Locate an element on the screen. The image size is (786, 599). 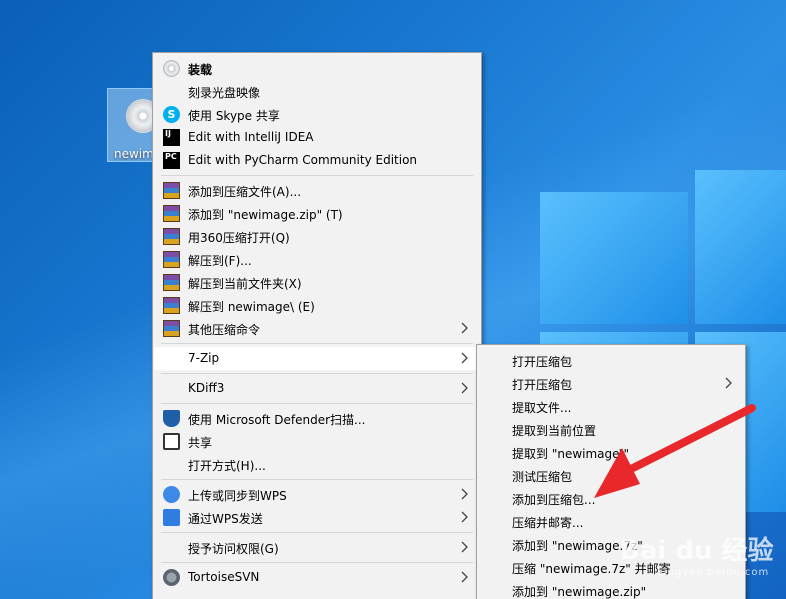
watermark-subtext: jingyan.baidu.com is located at coordinates (715, 572).